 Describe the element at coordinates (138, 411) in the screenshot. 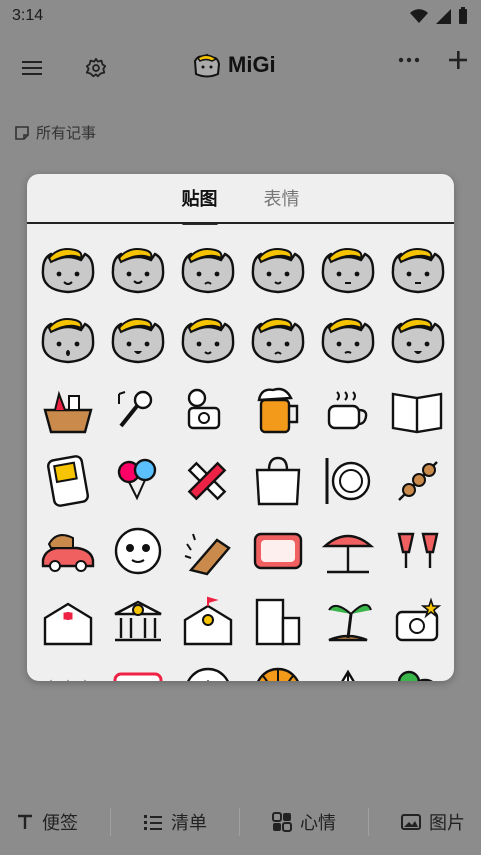

I see `sticker-music-mic-icon` at that location.